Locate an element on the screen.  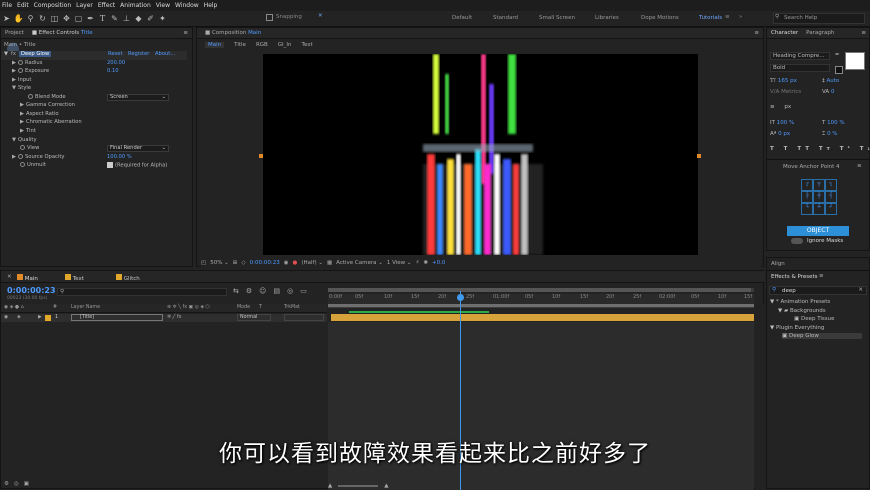
visibility-eye-icon: ◉ is located at coordinates (6, 317).